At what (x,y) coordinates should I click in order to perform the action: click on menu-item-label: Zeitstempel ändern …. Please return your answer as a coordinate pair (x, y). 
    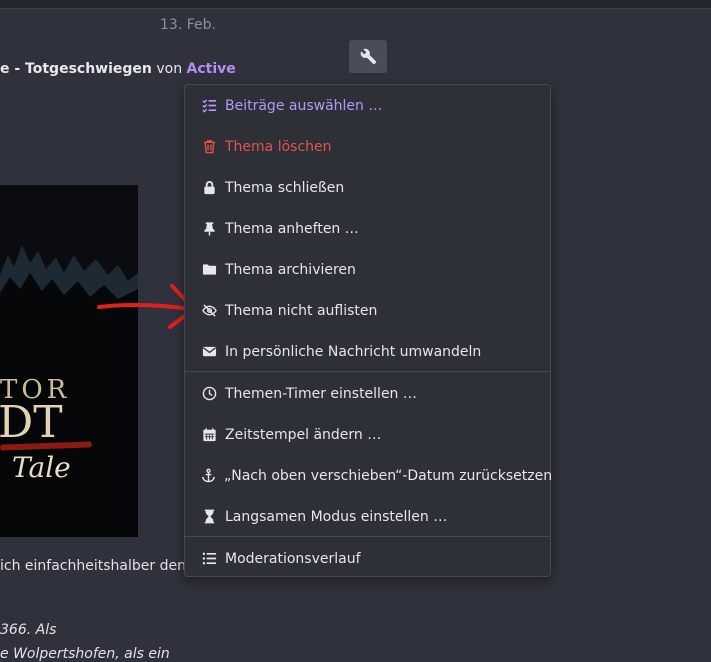
    Looking at the image, I should click on (303, 434).